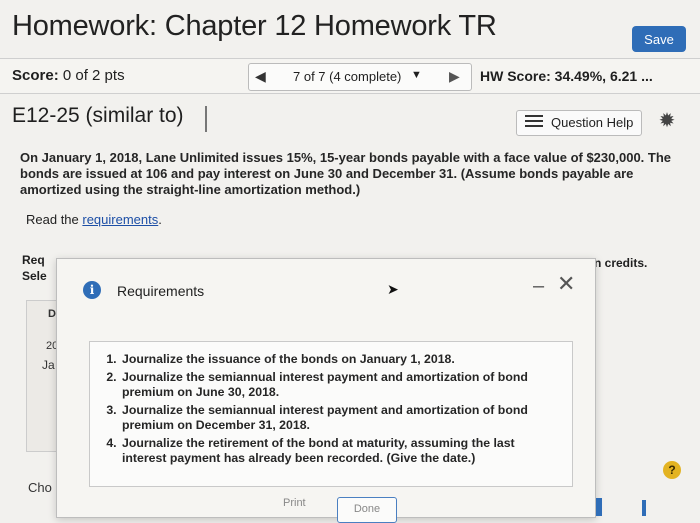  What do you see at coordinates (160, 219) in the screenshot?
I see `read-suffix: .` at bounding box center [160, 219].